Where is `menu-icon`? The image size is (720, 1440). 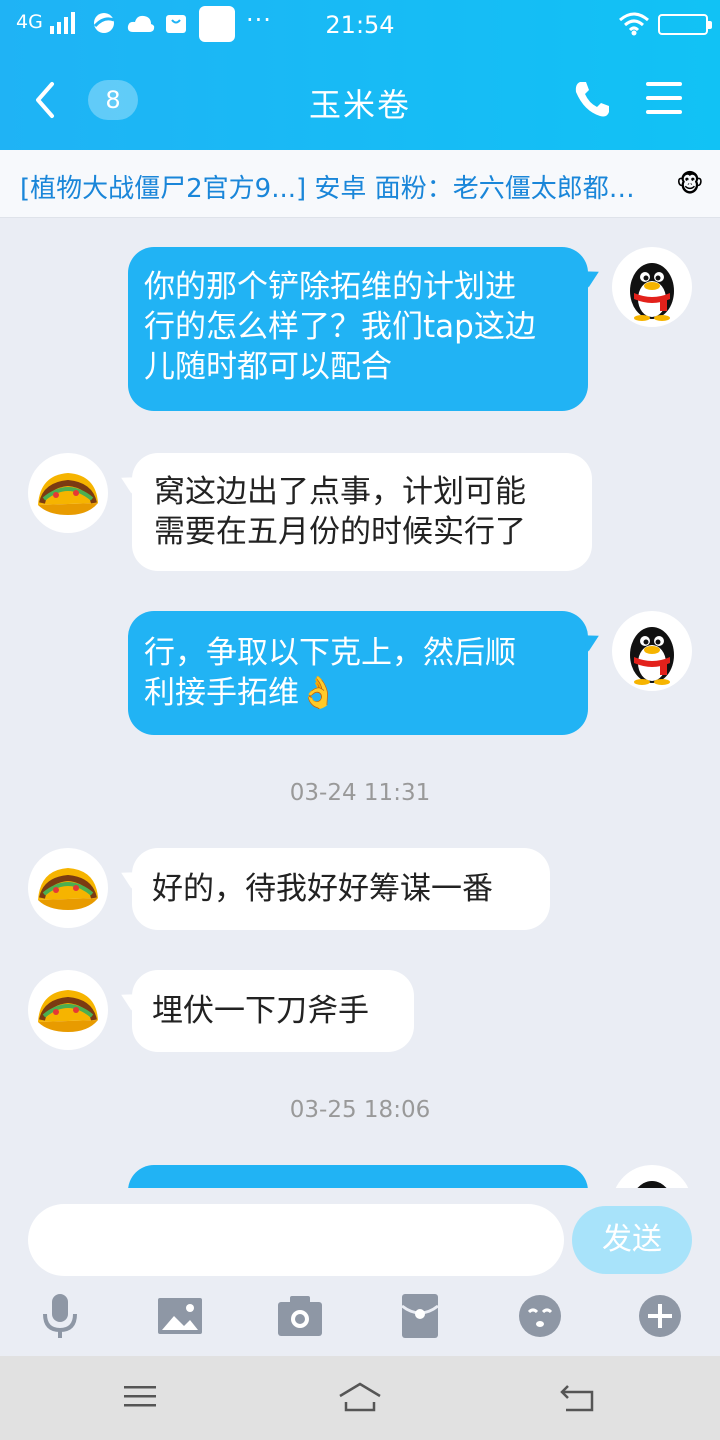 menu-icon is located at coordinates (664, 98).